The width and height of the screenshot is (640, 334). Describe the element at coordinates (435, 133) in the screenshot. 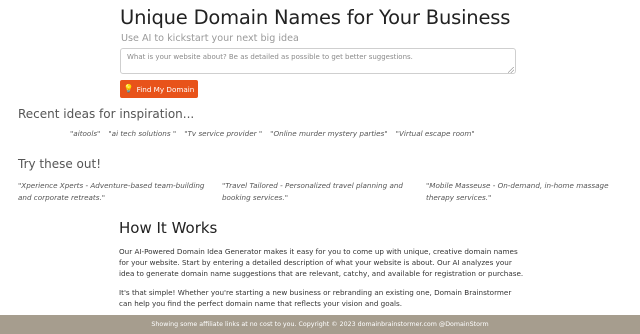

I see `recent-idea-item: "Virtual escape room"` at that location.